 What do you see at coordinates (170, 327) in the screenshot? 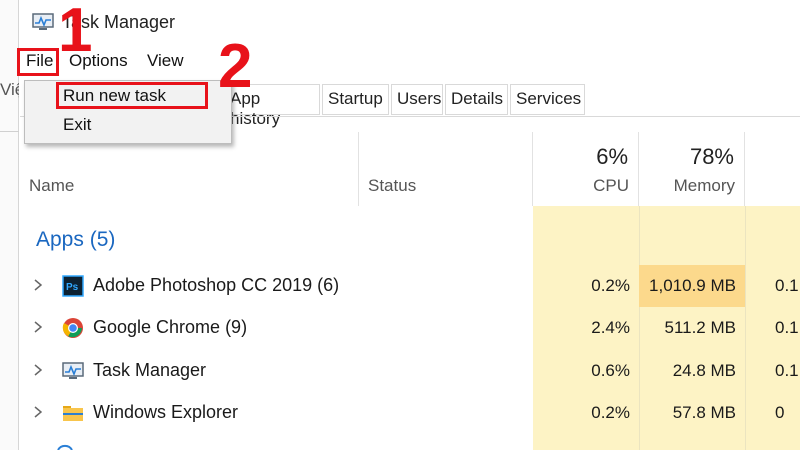
I see `process-name: Google Chrome (9)` at bounding box center [170, 327].